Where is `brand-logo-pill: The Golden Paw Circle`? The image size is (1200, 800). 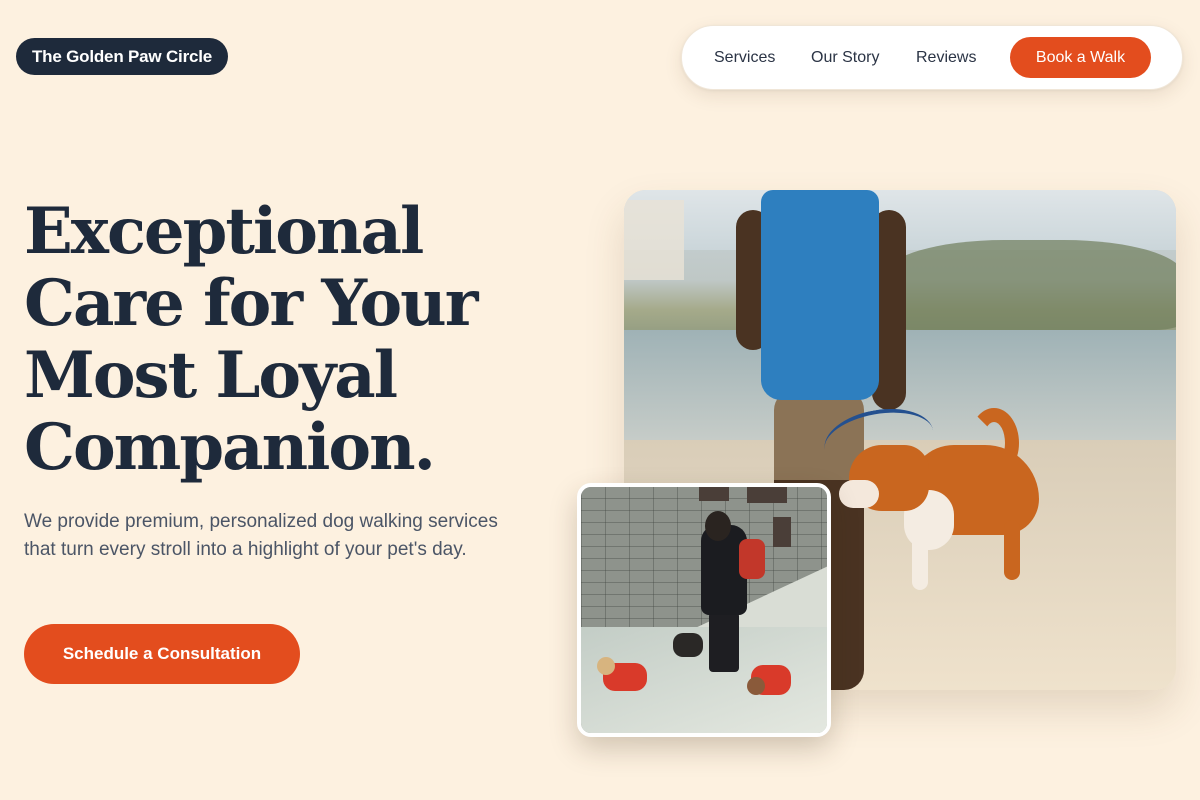
brand-logo-pill: The Golden Paw Circle is located at coordinates (122, 56).